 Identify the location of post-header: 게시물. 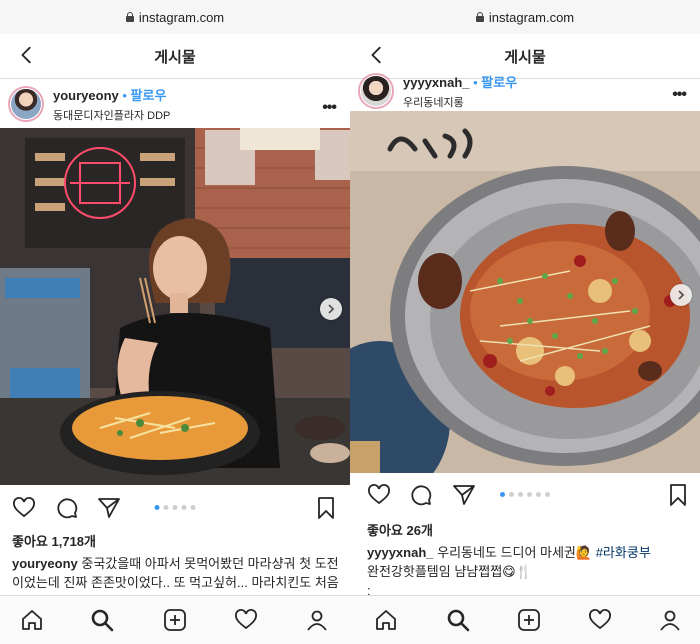
(175, 56).